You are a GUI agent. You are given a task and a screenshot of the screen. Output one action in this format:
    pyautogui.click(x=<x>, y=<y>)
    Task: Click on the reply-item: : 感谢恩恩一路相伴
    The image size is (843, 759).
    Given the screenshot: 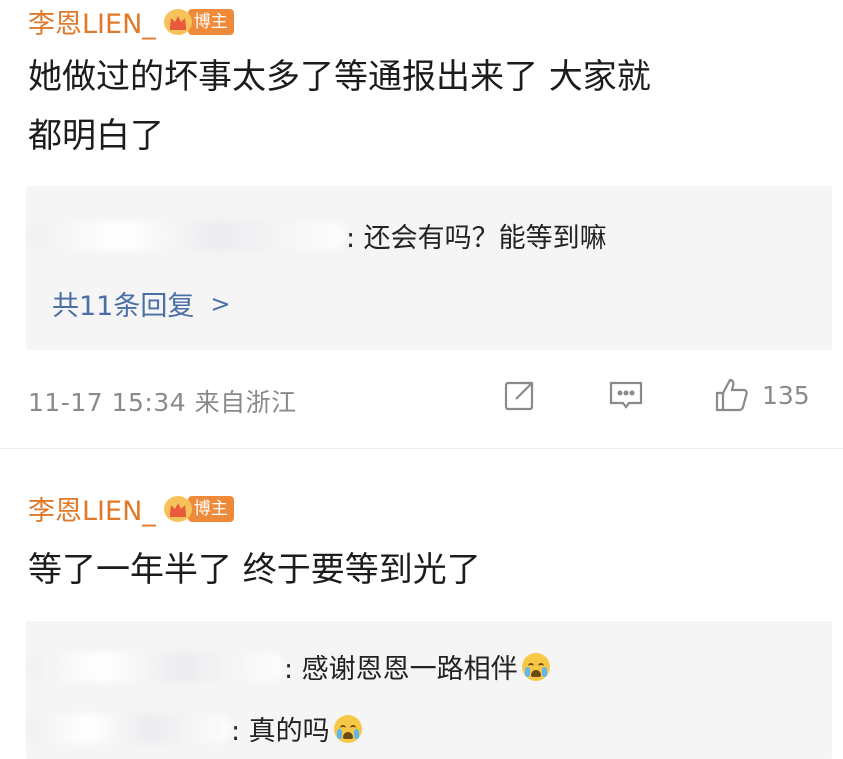 What is the action you would take?
    pyautogui.click(x=288, y=666)
    